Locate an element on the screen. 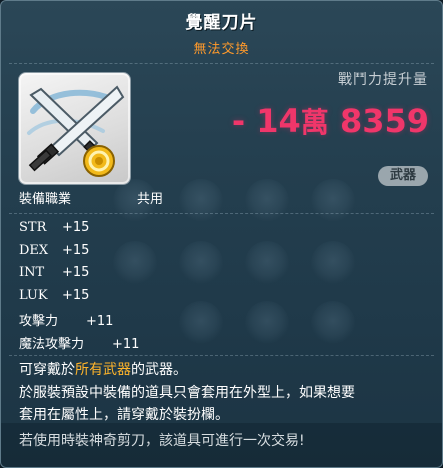  category-badge: 武器 is located at coordinates (403, 176).